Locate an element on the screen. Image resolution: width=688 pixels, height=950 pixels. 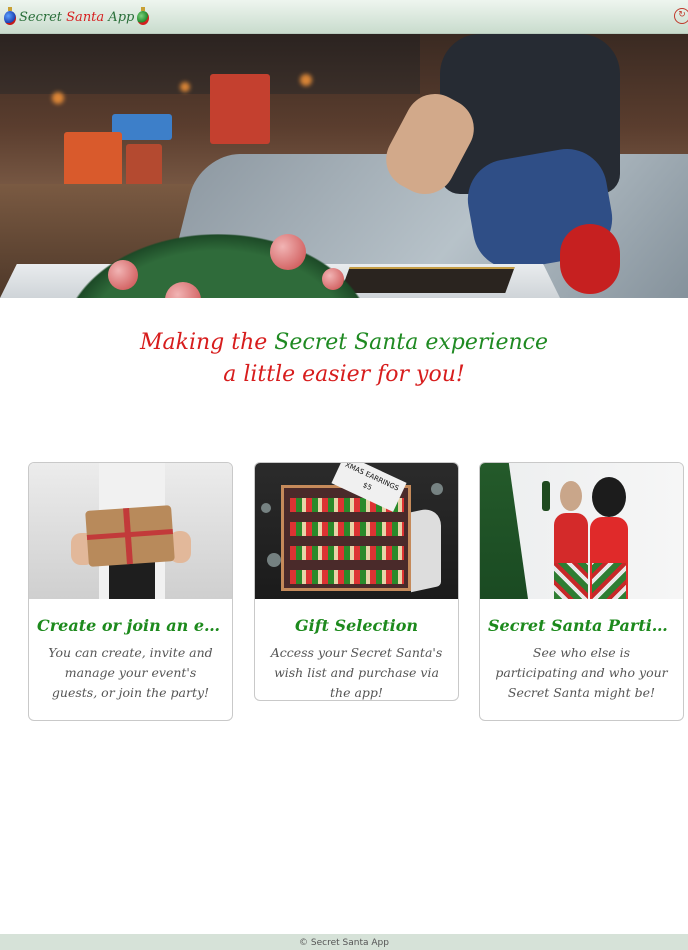
brand-text: Secret Santa App is located at coordinates (77, 17).